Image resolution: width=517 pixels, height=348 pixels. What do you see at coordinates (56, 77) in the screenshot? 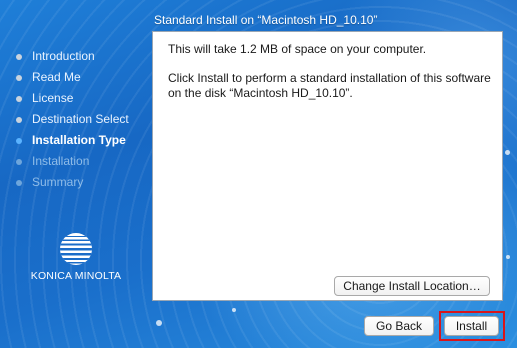
I see `step-label: Read Me` at bounding box center [56, 77].